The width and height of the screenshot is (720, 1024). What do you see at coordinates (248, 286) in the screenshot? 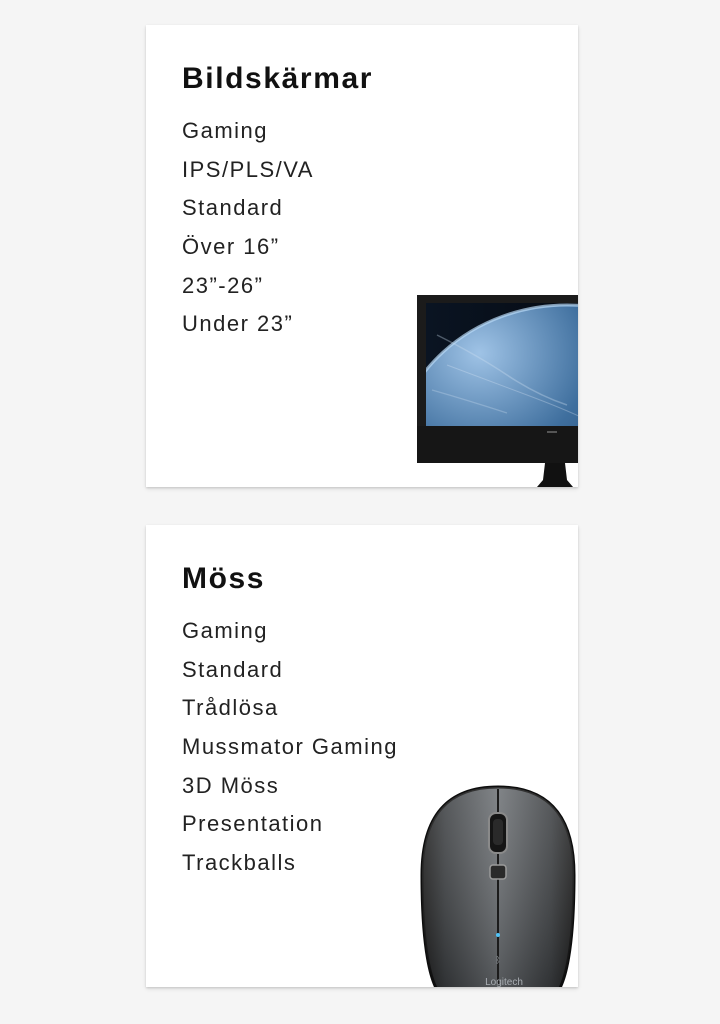
I see `subcategory-link-23-26: 23”-26”` at bounding box center [248, 286].